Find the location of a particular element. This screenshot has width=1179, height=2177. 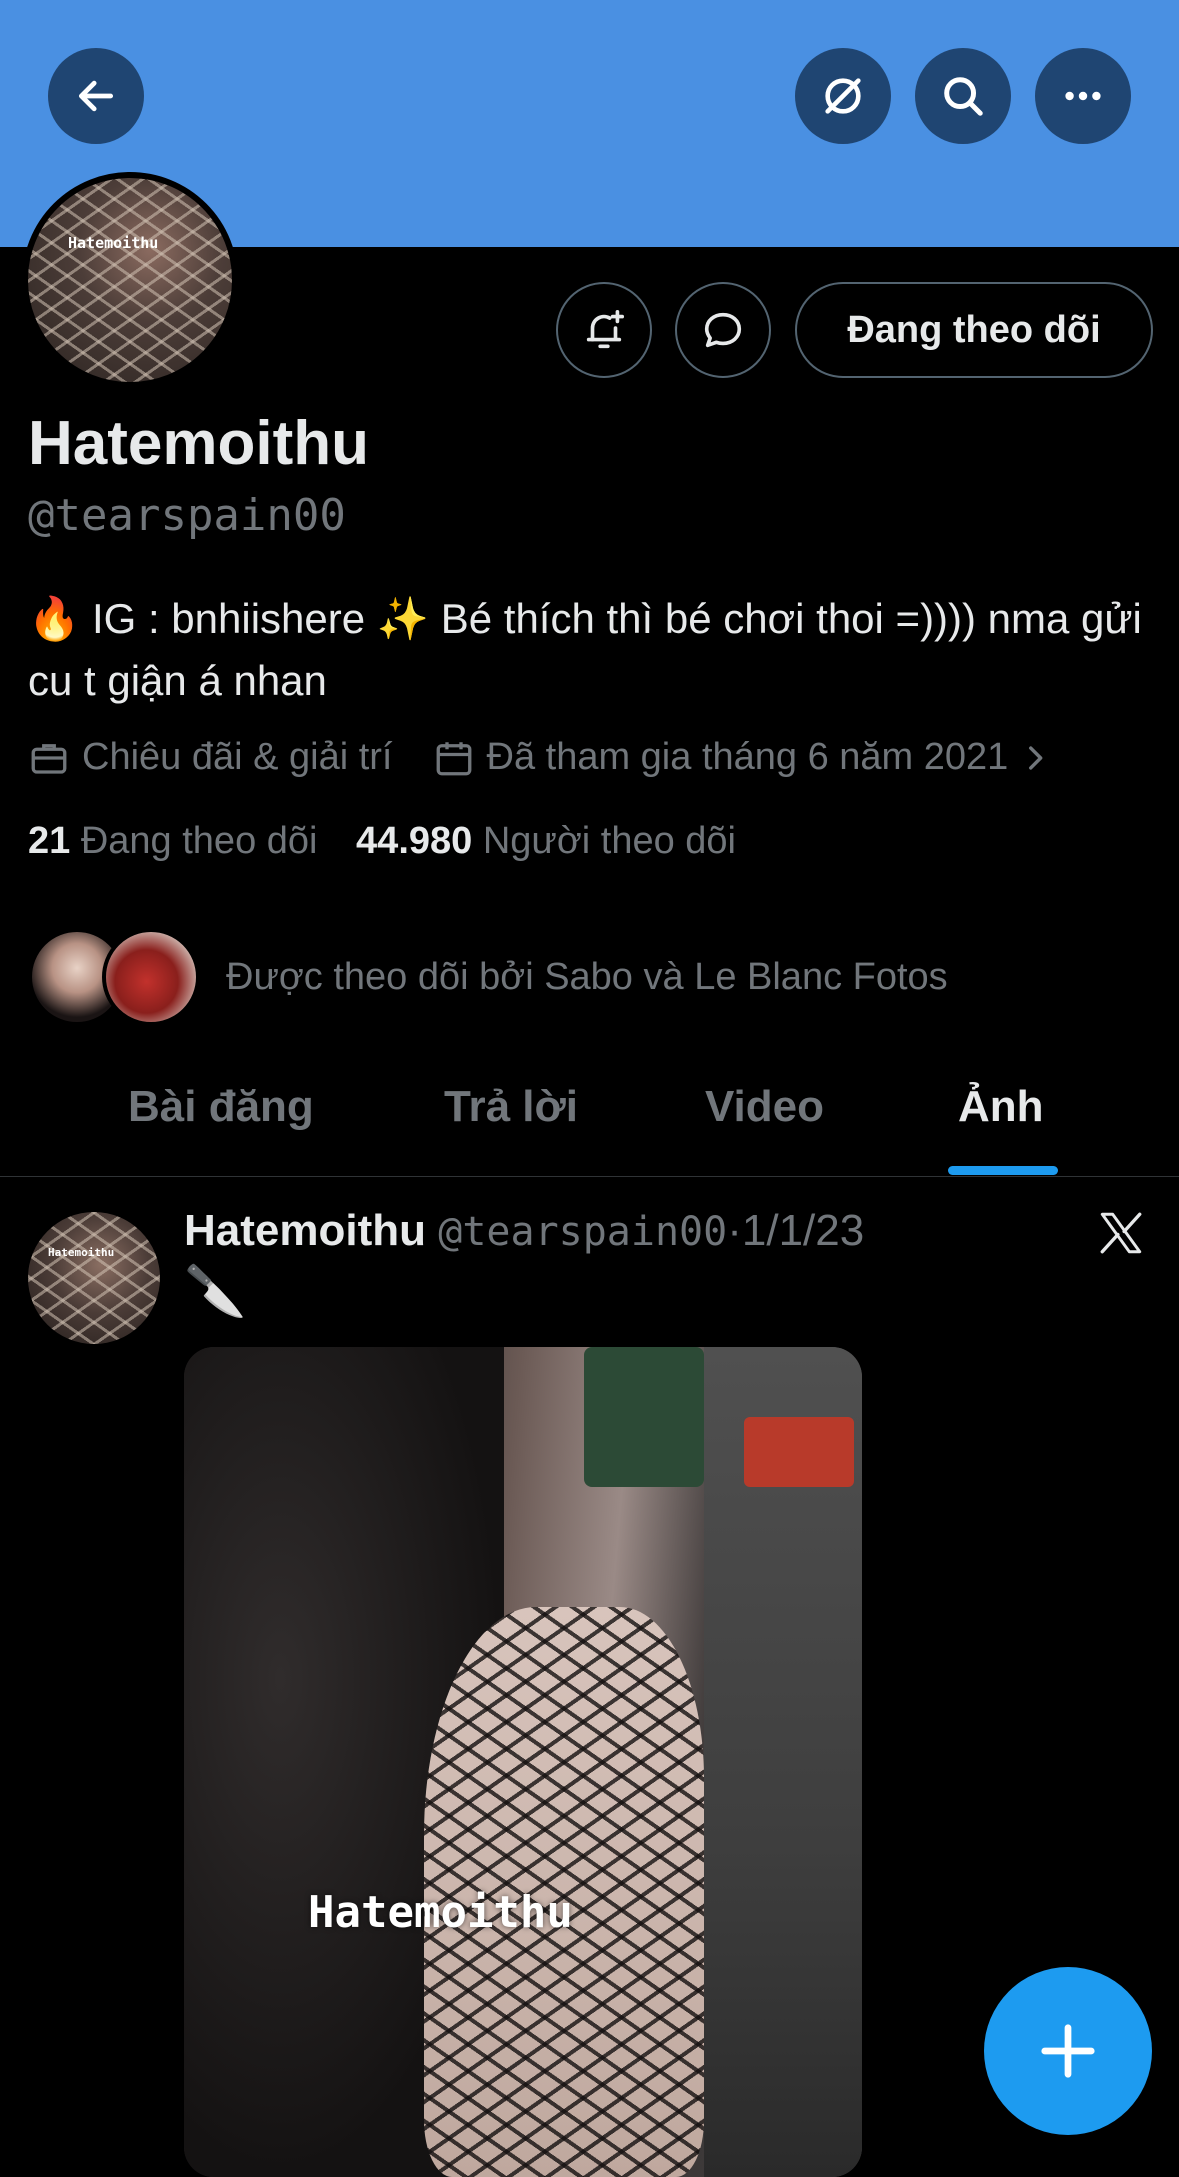

tab-posts: Bài đăng is located at coordinates (221, 1107).